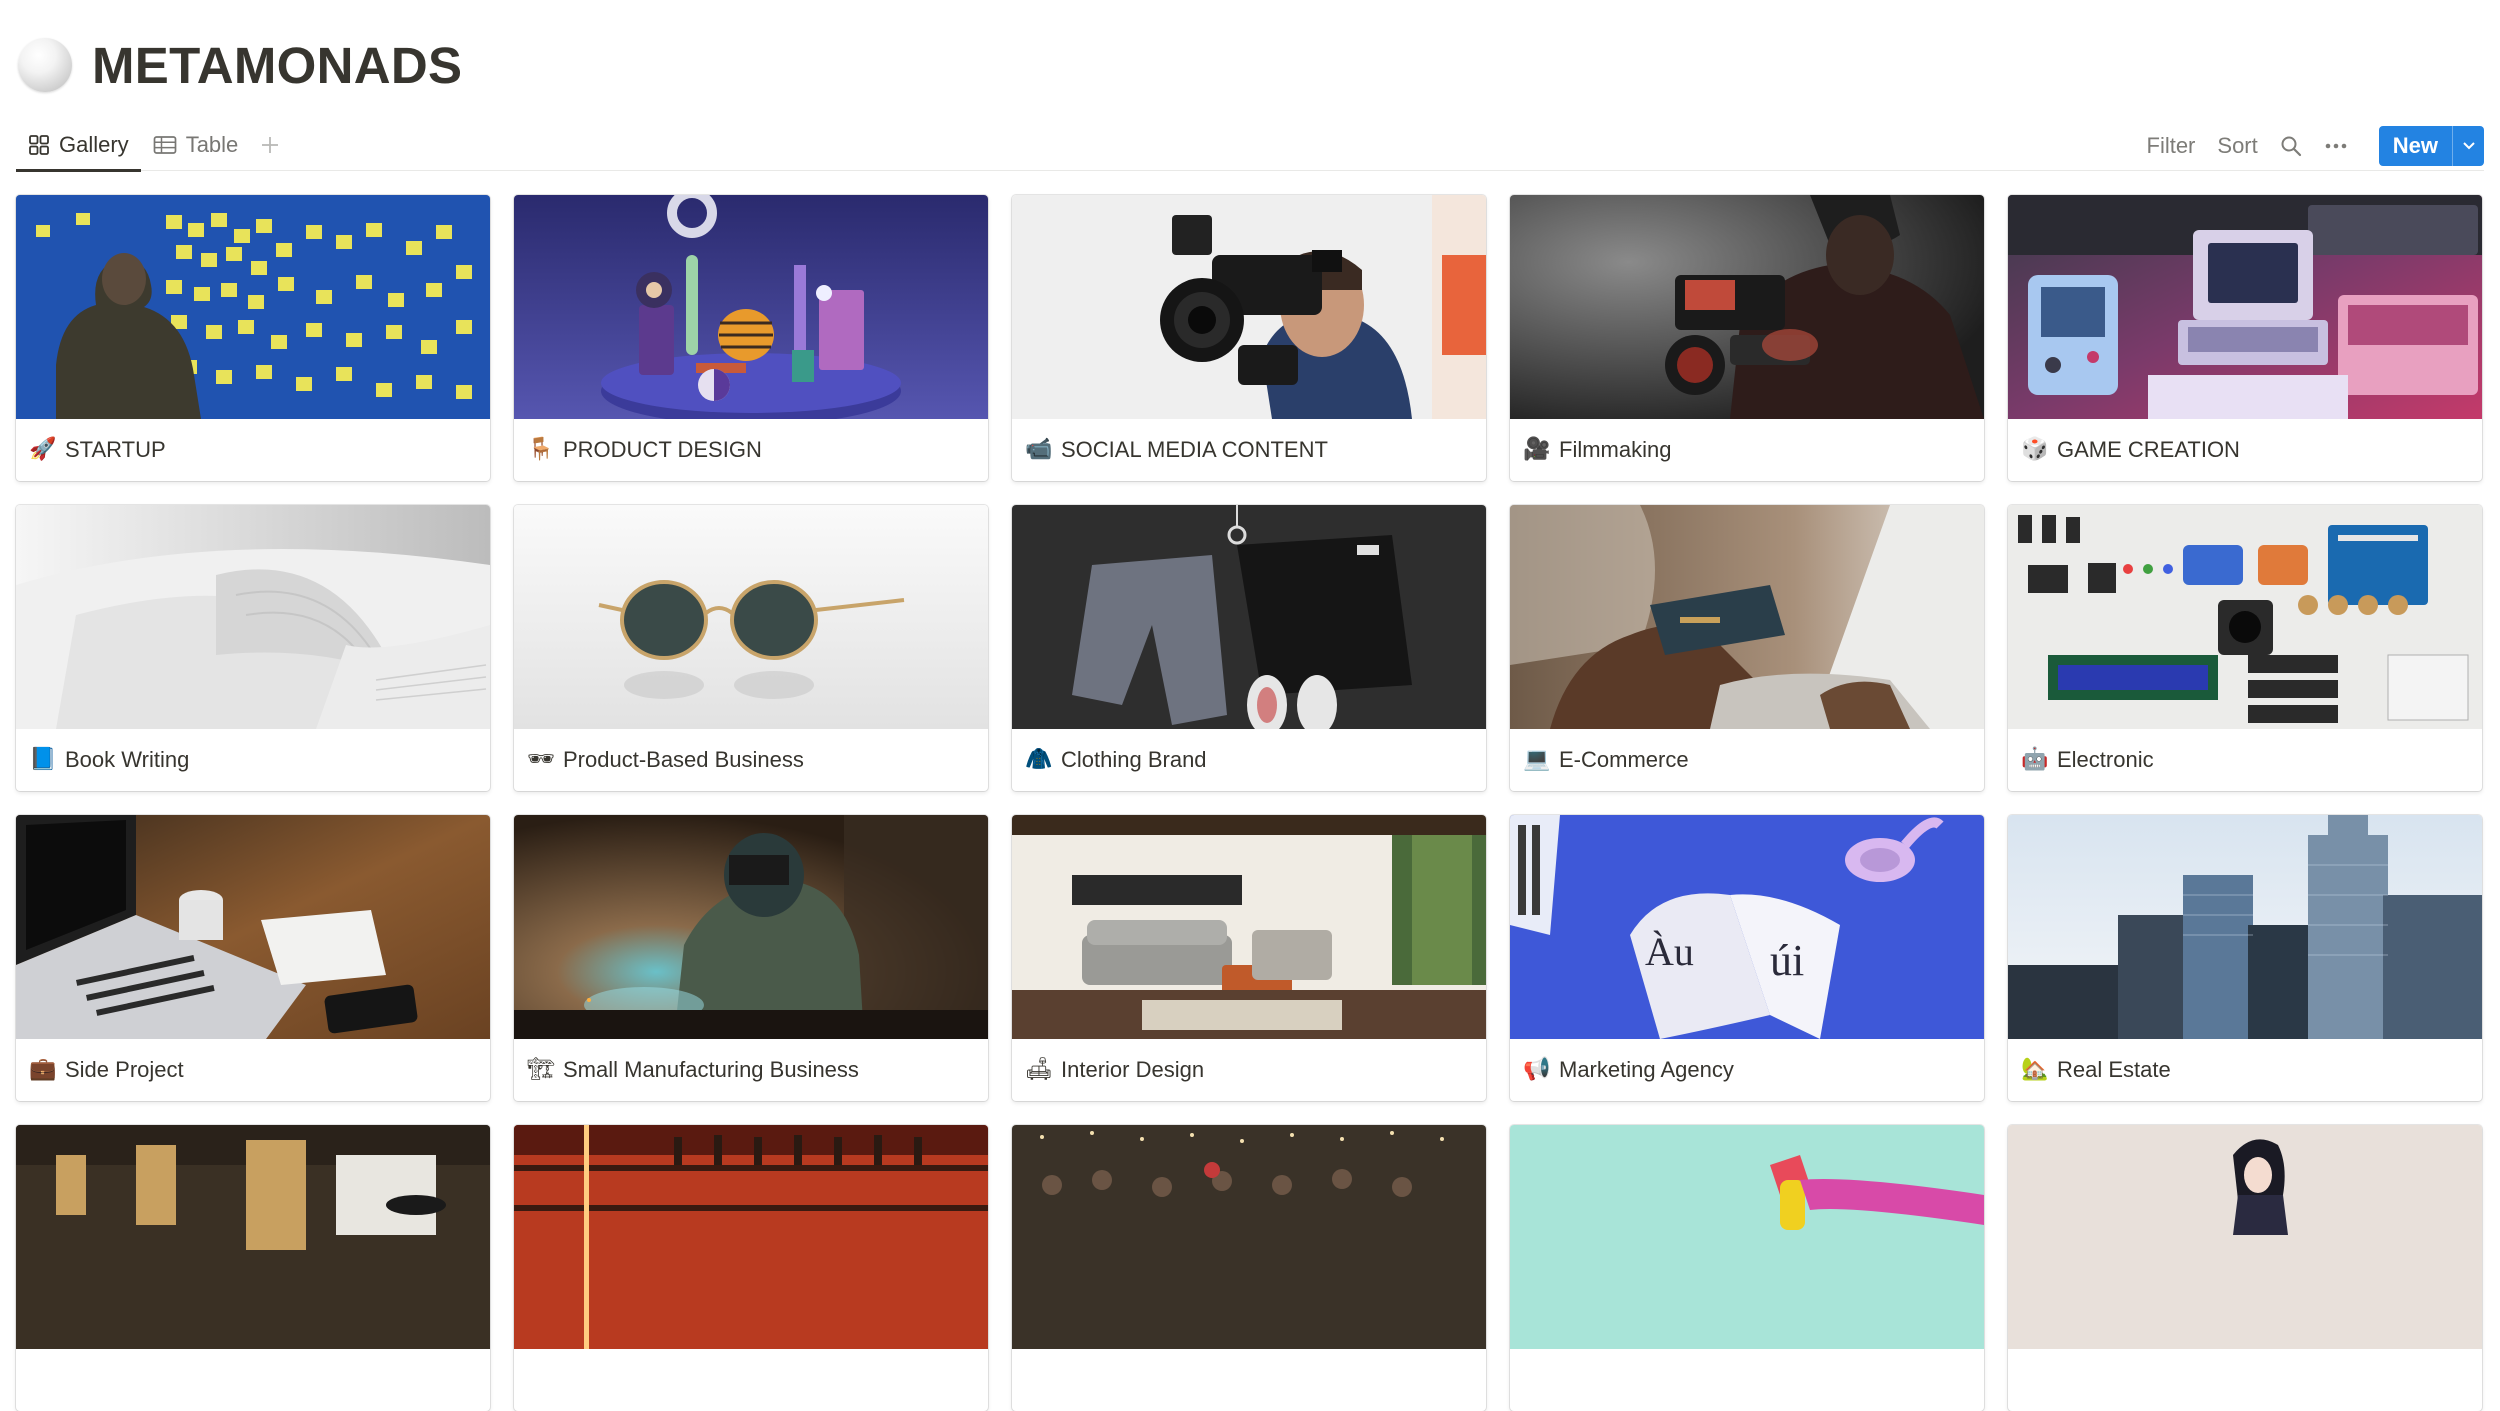 The width and height of the screenshot is (2500, 1411). What do you see at coordinates (253, 760) in the screenshot?
I see `card-title-row: 📘 Book Writing` at bounding box center [253, 760].